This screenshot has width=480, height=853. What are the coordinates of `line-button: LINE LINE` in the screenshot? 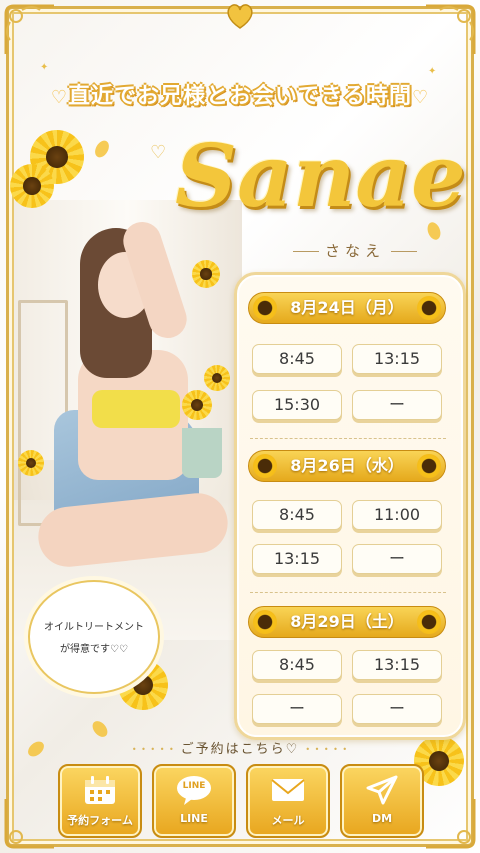 It's located at (194, 801).